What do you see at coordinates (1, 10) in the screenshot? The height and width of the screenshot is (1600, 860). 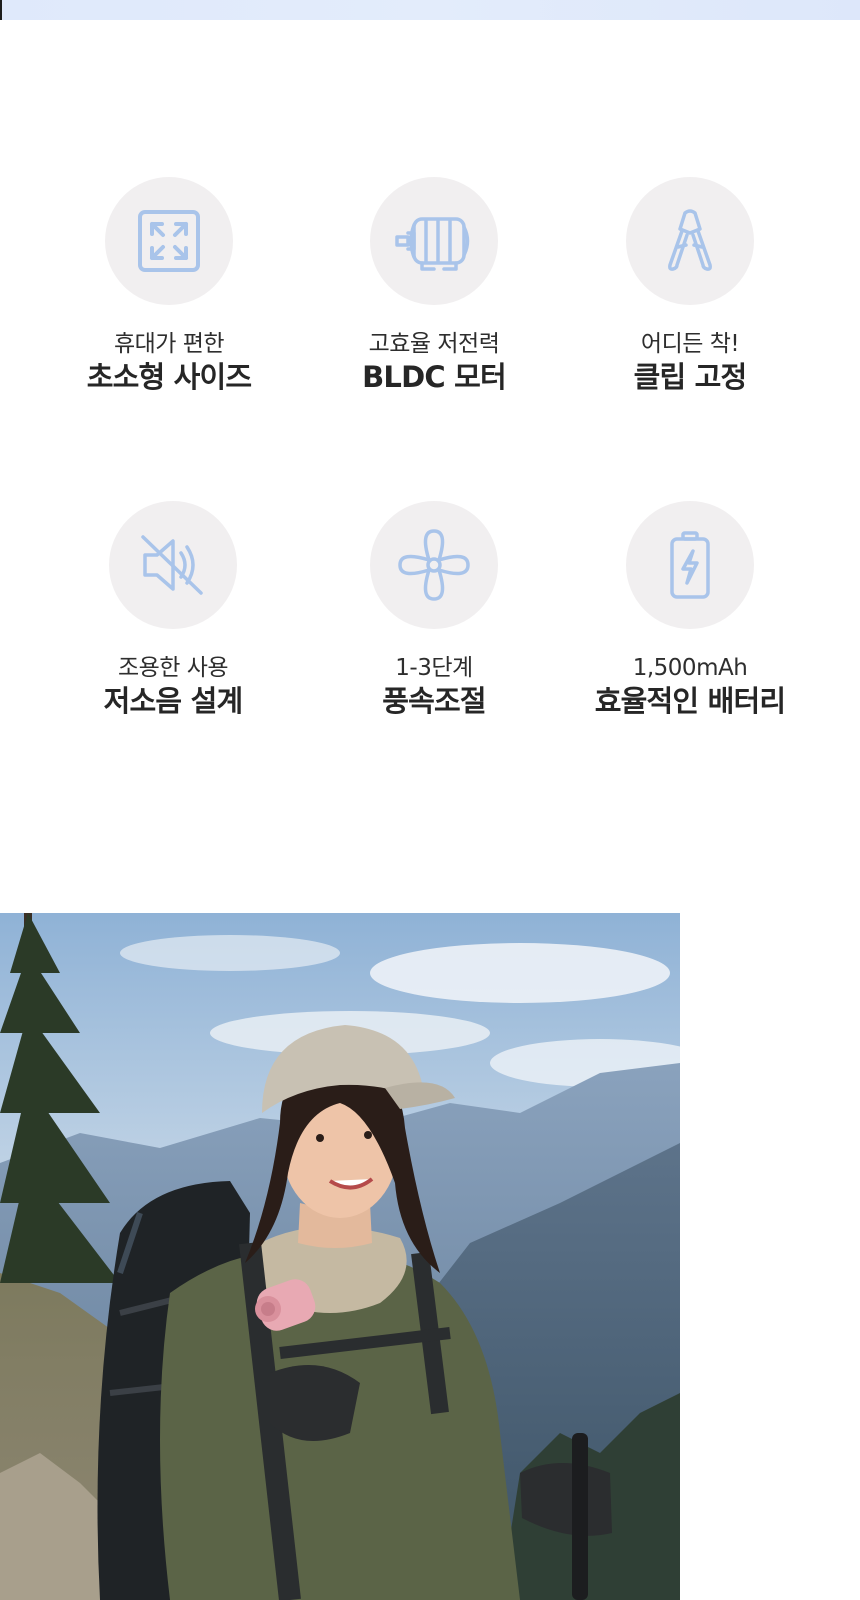 I see `banner-edge` at bounding box center [1, 10].